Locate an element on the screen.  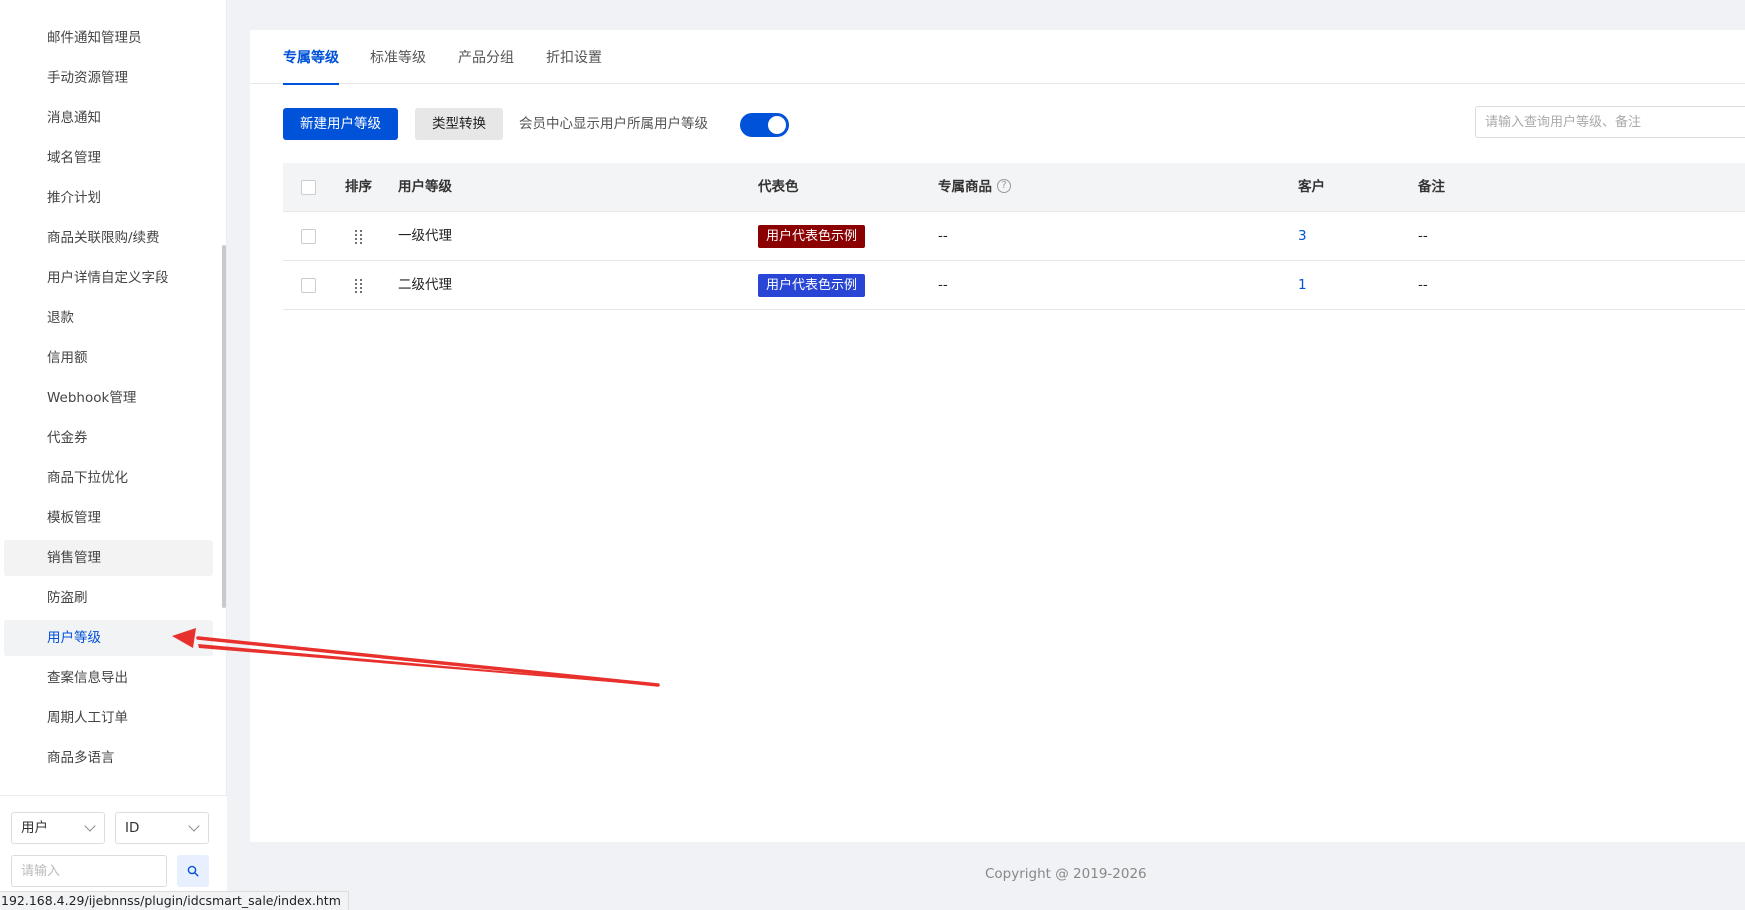
search-field-select: ID is located at coordinates (162, 828).